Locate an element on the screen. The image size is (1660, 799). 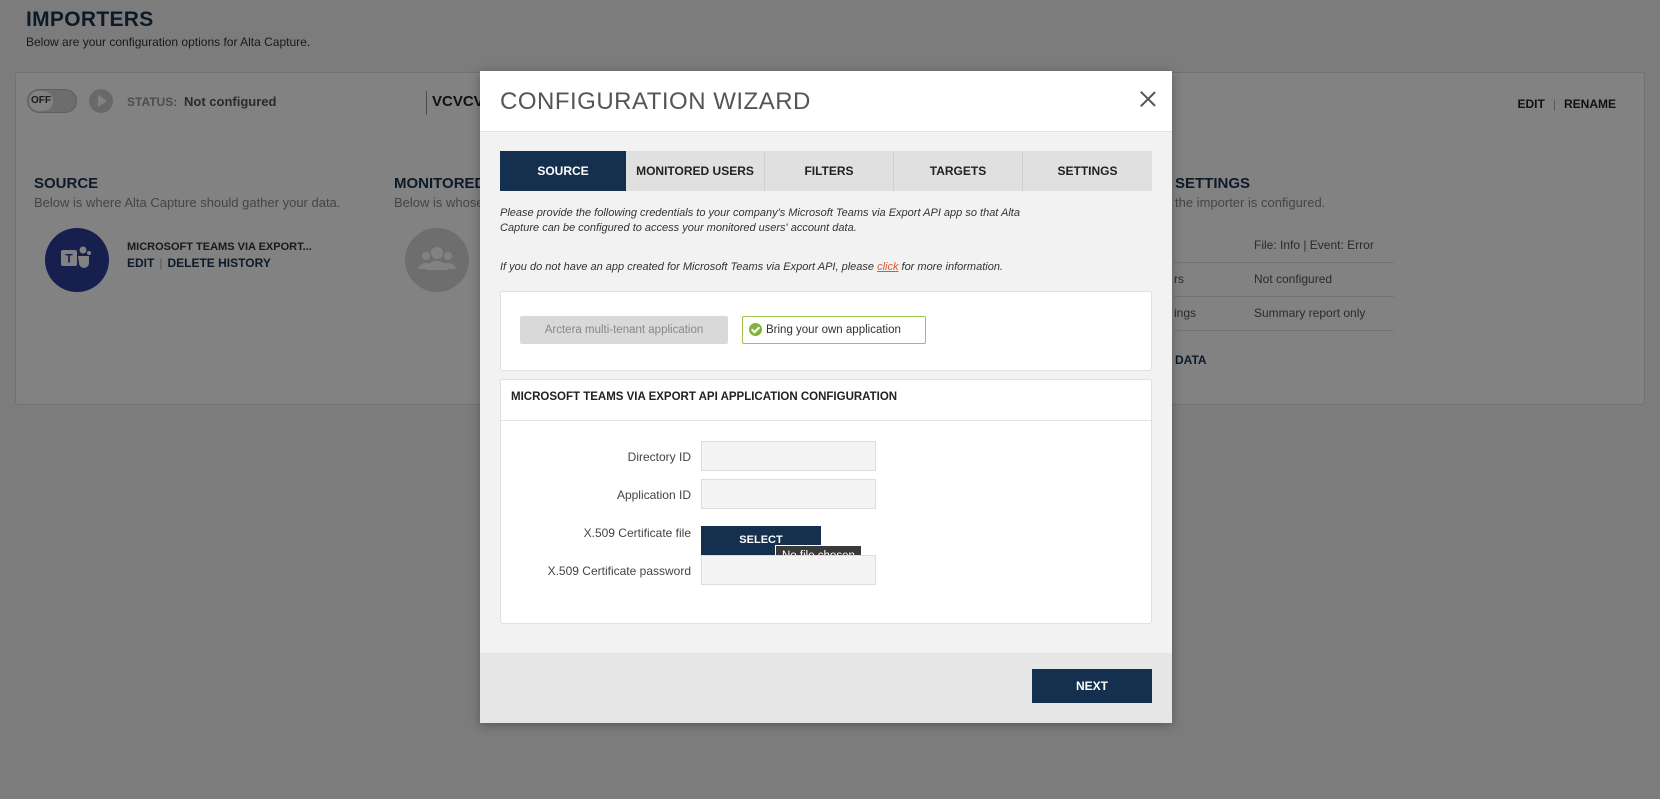
modal-footer: NEXT is located at coordinates (826, 688).